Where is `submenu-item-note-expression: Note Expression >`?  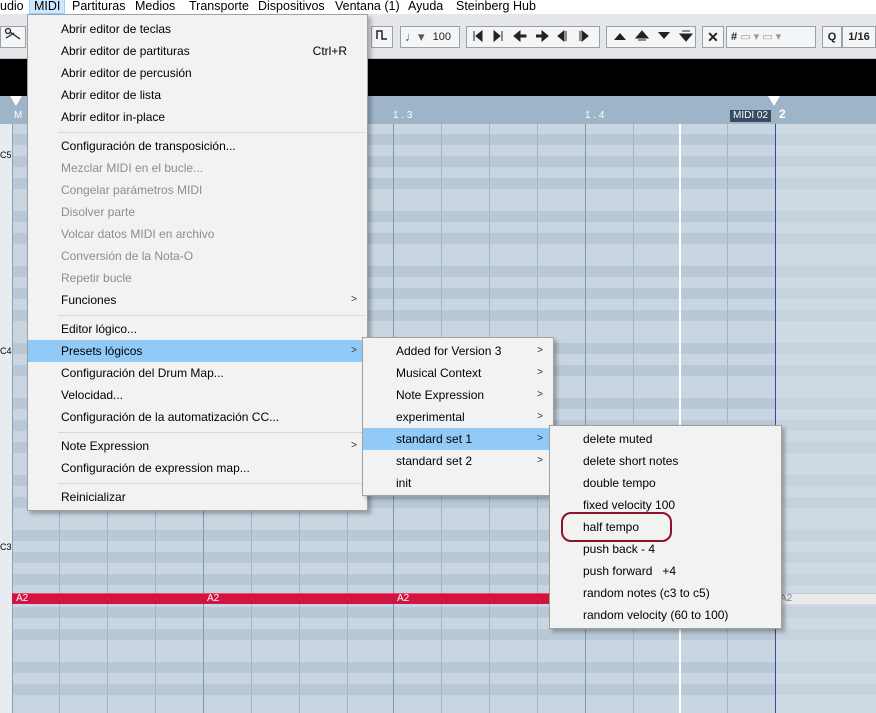 submenu-item-note-expression: Note Expression > is located at coordinates (458, 395).